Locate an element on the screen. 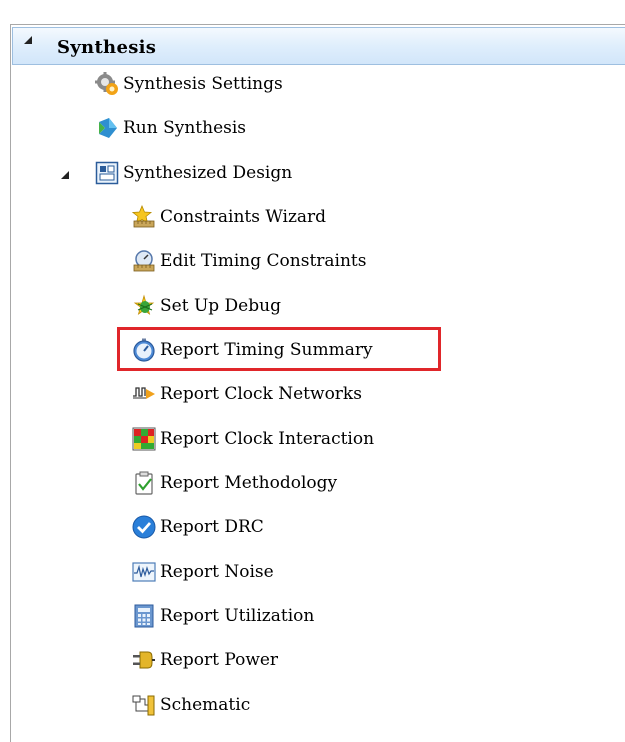 Image resolution: width=625 pixels, height=742 pixels. design-icon is located at coordinates (107, 173).